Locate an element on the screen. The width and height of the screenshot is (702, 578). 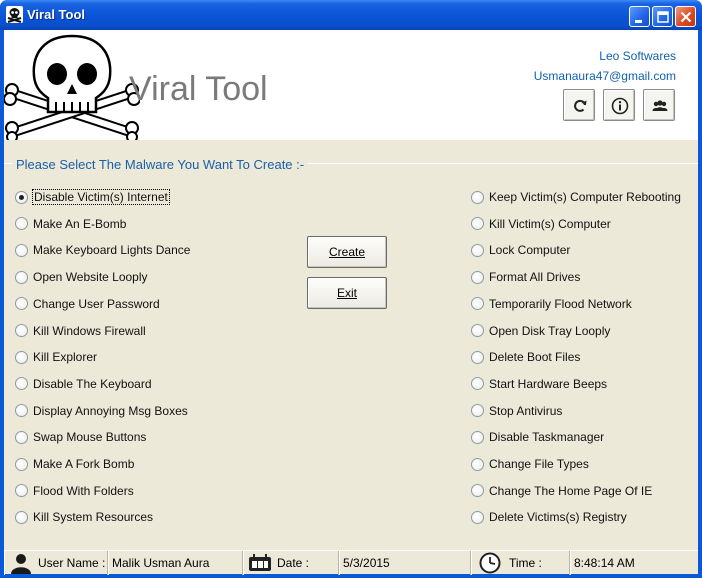
user-value: Malik Usman Aura is located at coordinates (161, 563).